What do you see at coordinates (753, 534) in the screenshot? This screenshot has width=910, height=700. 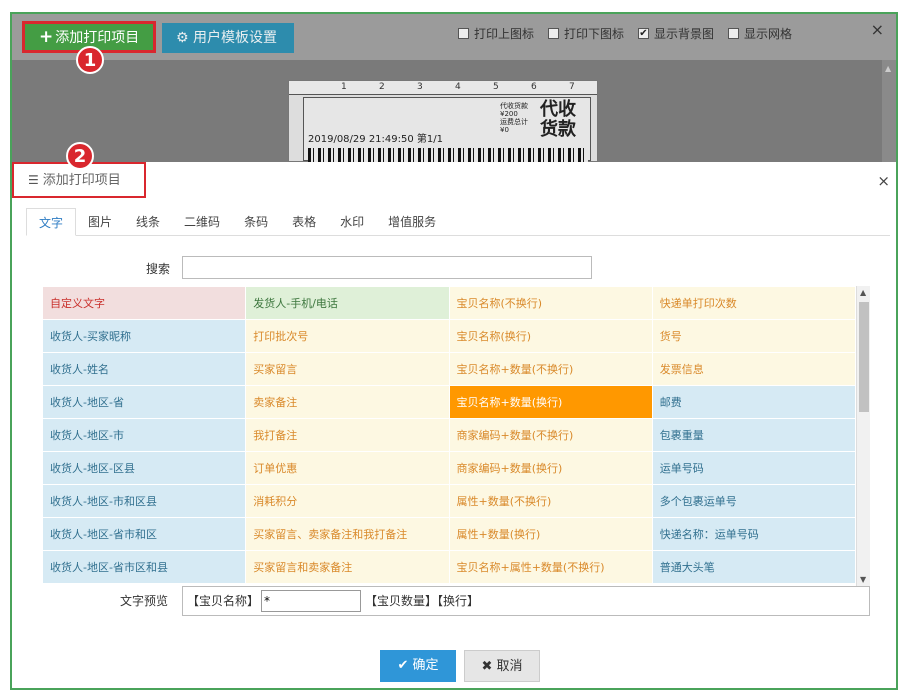 I see `print-item-cell: 快递名称：运单号码` at bounding box center [753, 534].